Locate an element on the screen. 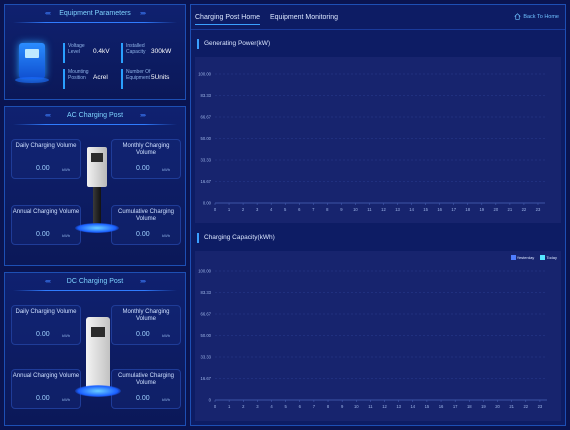 This screenshot has height=430, width=570. x-tick-label: 2 is located at coordinates (243, 406).